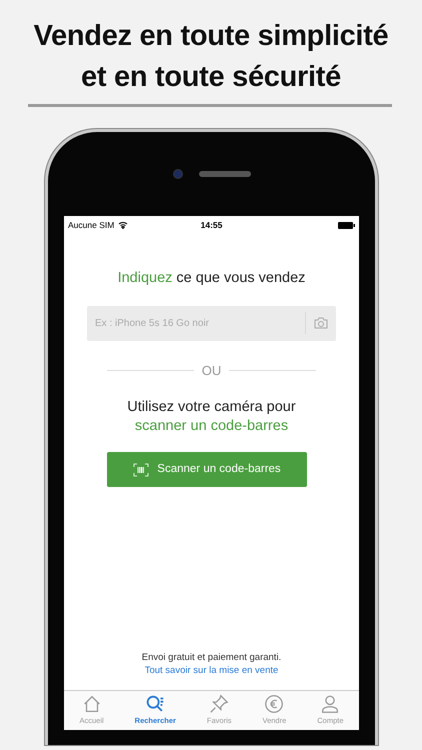  I want to click on separator-text: OU, so click(212, 371).